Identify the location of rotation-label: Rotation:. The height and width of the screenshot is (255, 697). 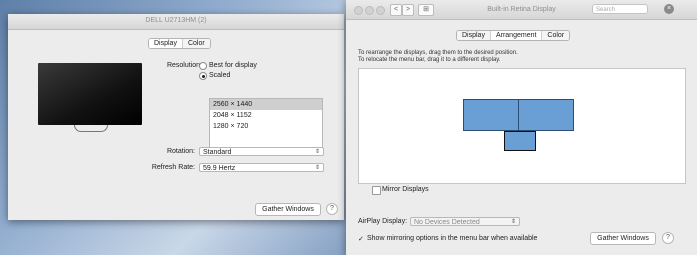
(180, 151).